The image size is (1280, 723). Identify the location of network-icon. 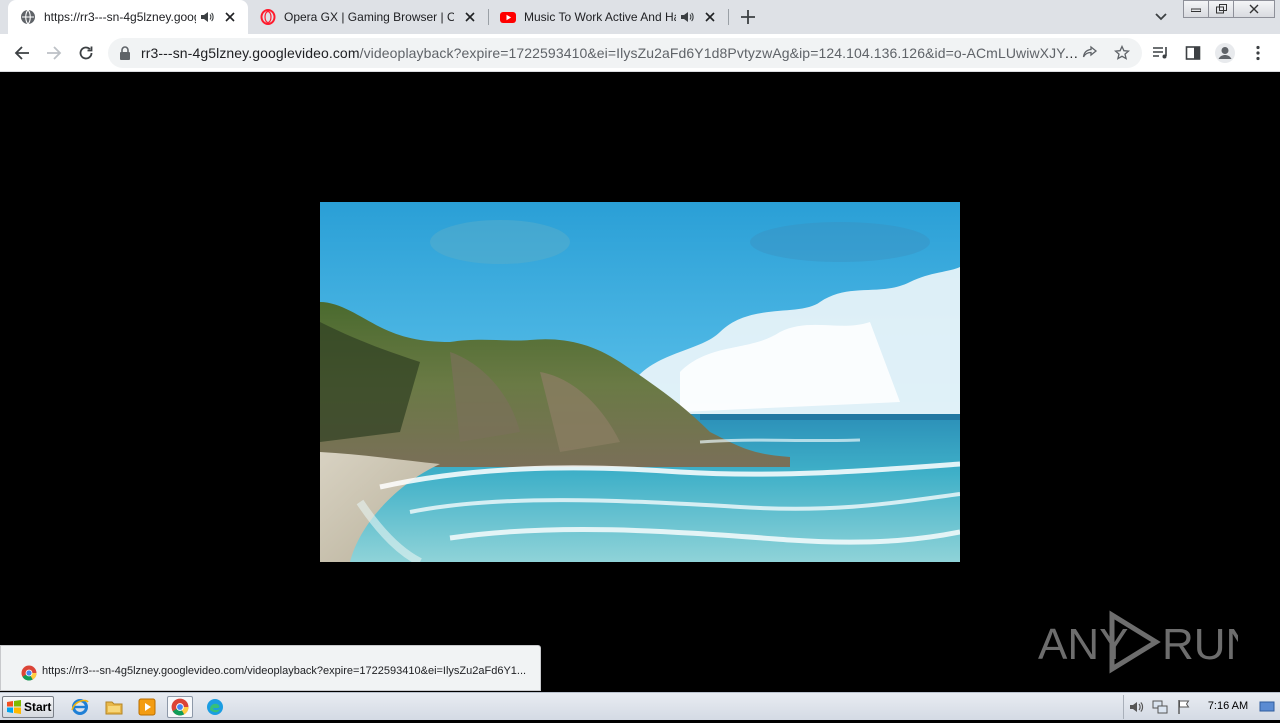
(1160, 707).